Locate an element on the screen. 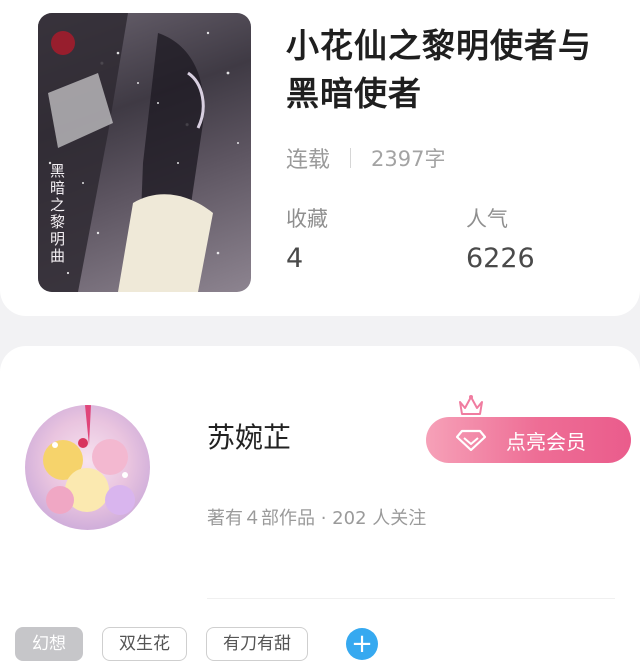 The image size is (640, 665). book-title: 小花仙之黎明使者与黑暗使者 is located at coordinates (439, 69).